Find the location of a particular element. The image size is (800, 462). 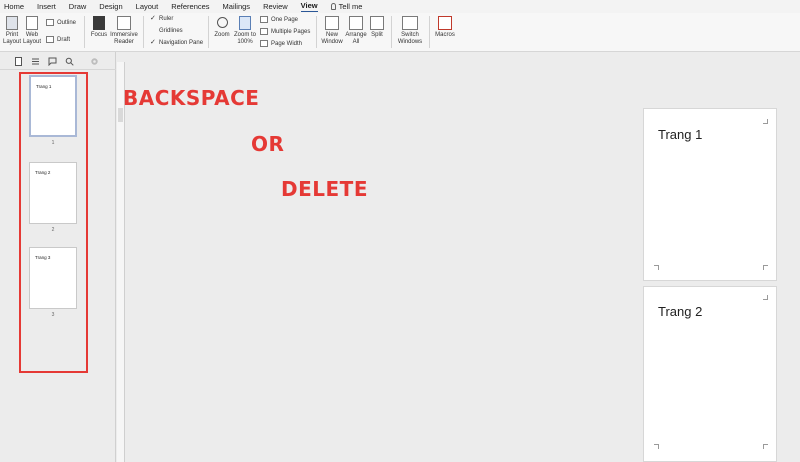

navigation-pane-toolbar is located at coordinates (64, 61).